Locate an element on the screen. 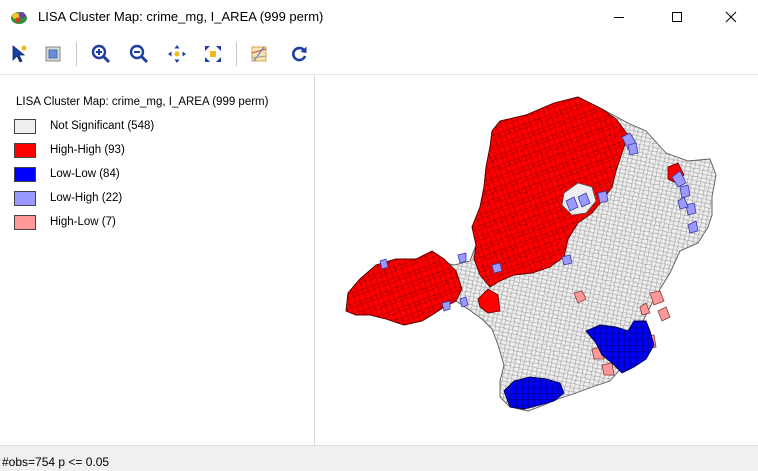  legend-label: High-Low (7) is located at coordinates (83, 222).